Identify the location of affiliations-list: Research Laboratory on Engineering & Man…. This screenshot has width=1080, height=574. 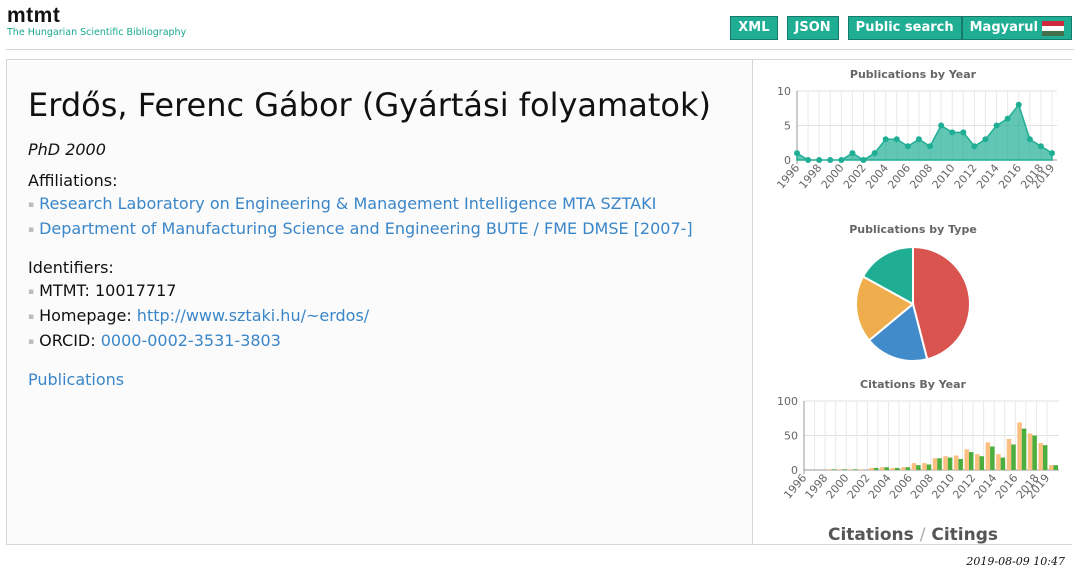
(360, 217).